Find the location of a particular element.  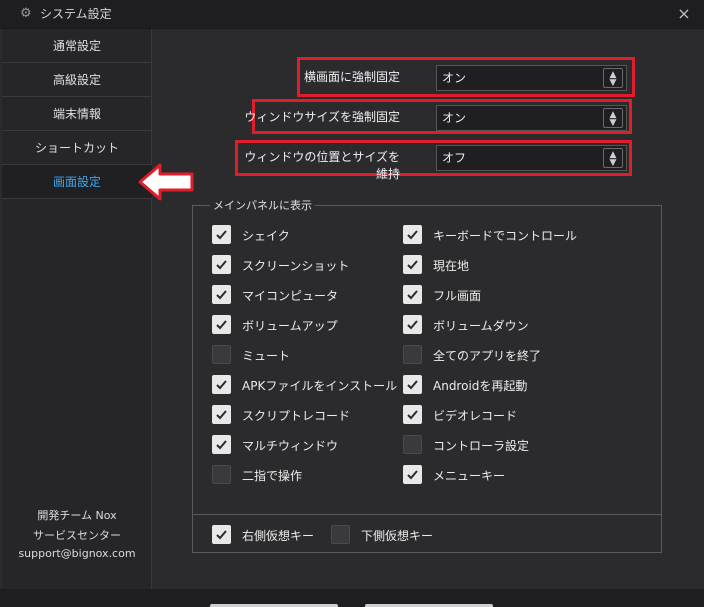

checkbox-label: フル画面 is located at coordinates (457, 296).